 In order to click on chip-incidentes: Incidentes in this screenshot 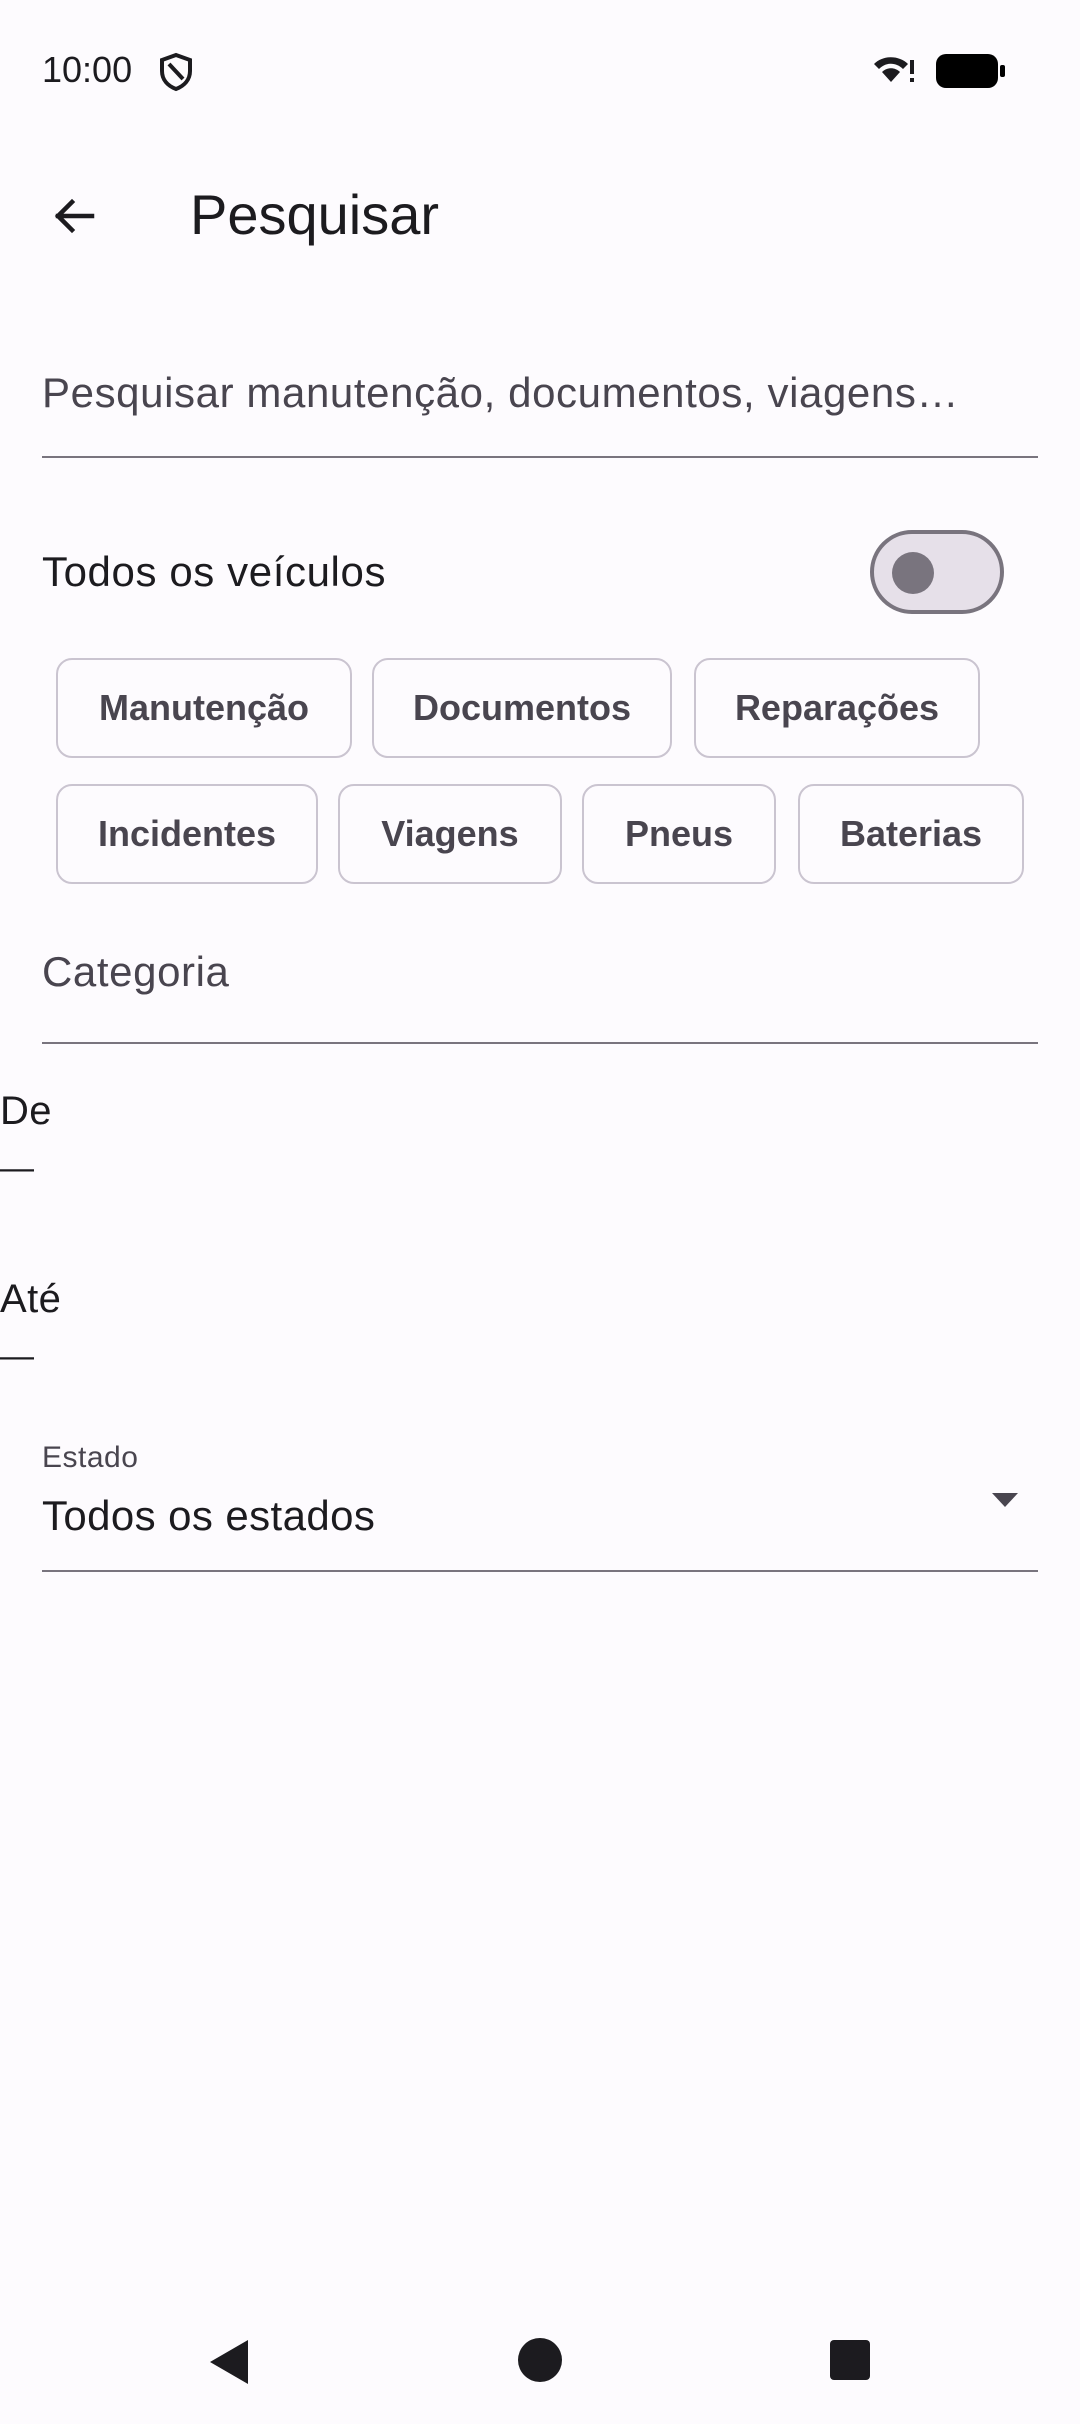, I will do `click(187, 834)`.